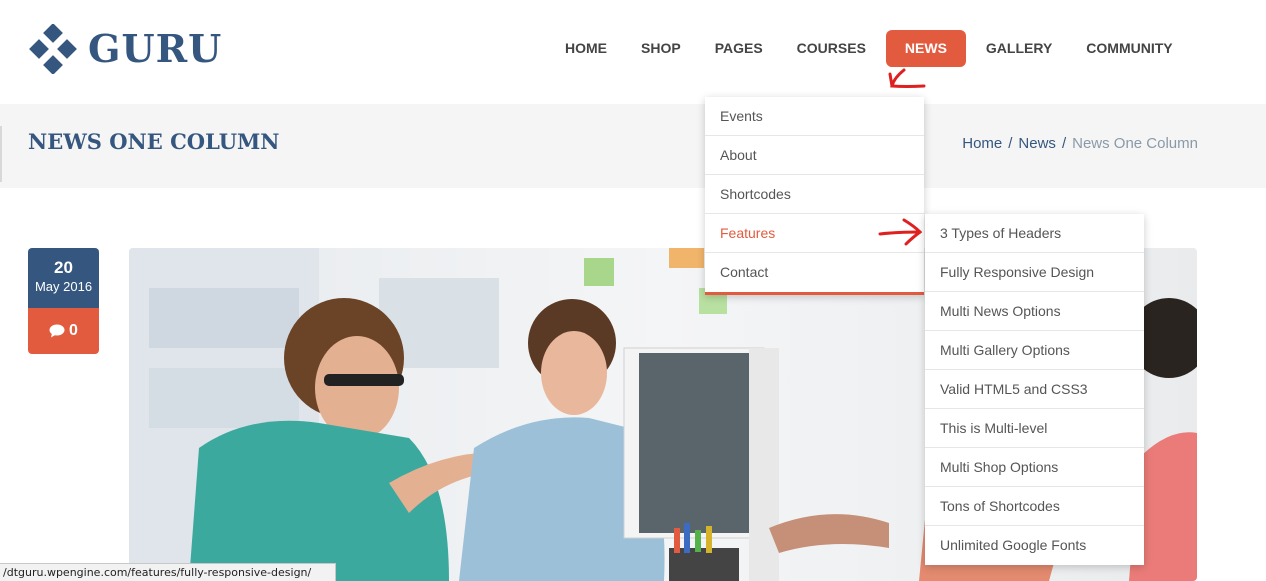 The width and height of the screenshot is (1266, 581). What do you see at coordinates (63, 278) in the screenshot?
I see `post-date: 20 May 2016` at bounding box center [63, 278].